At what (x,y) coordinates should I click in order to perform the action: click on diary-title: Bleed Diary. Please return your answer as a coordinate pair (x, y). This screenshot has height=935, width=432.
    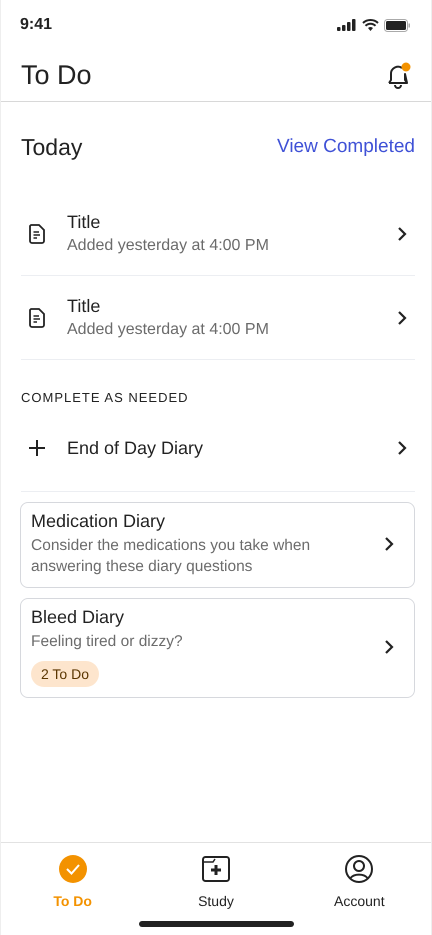
    Looking at the image, I should click on (77, 617).